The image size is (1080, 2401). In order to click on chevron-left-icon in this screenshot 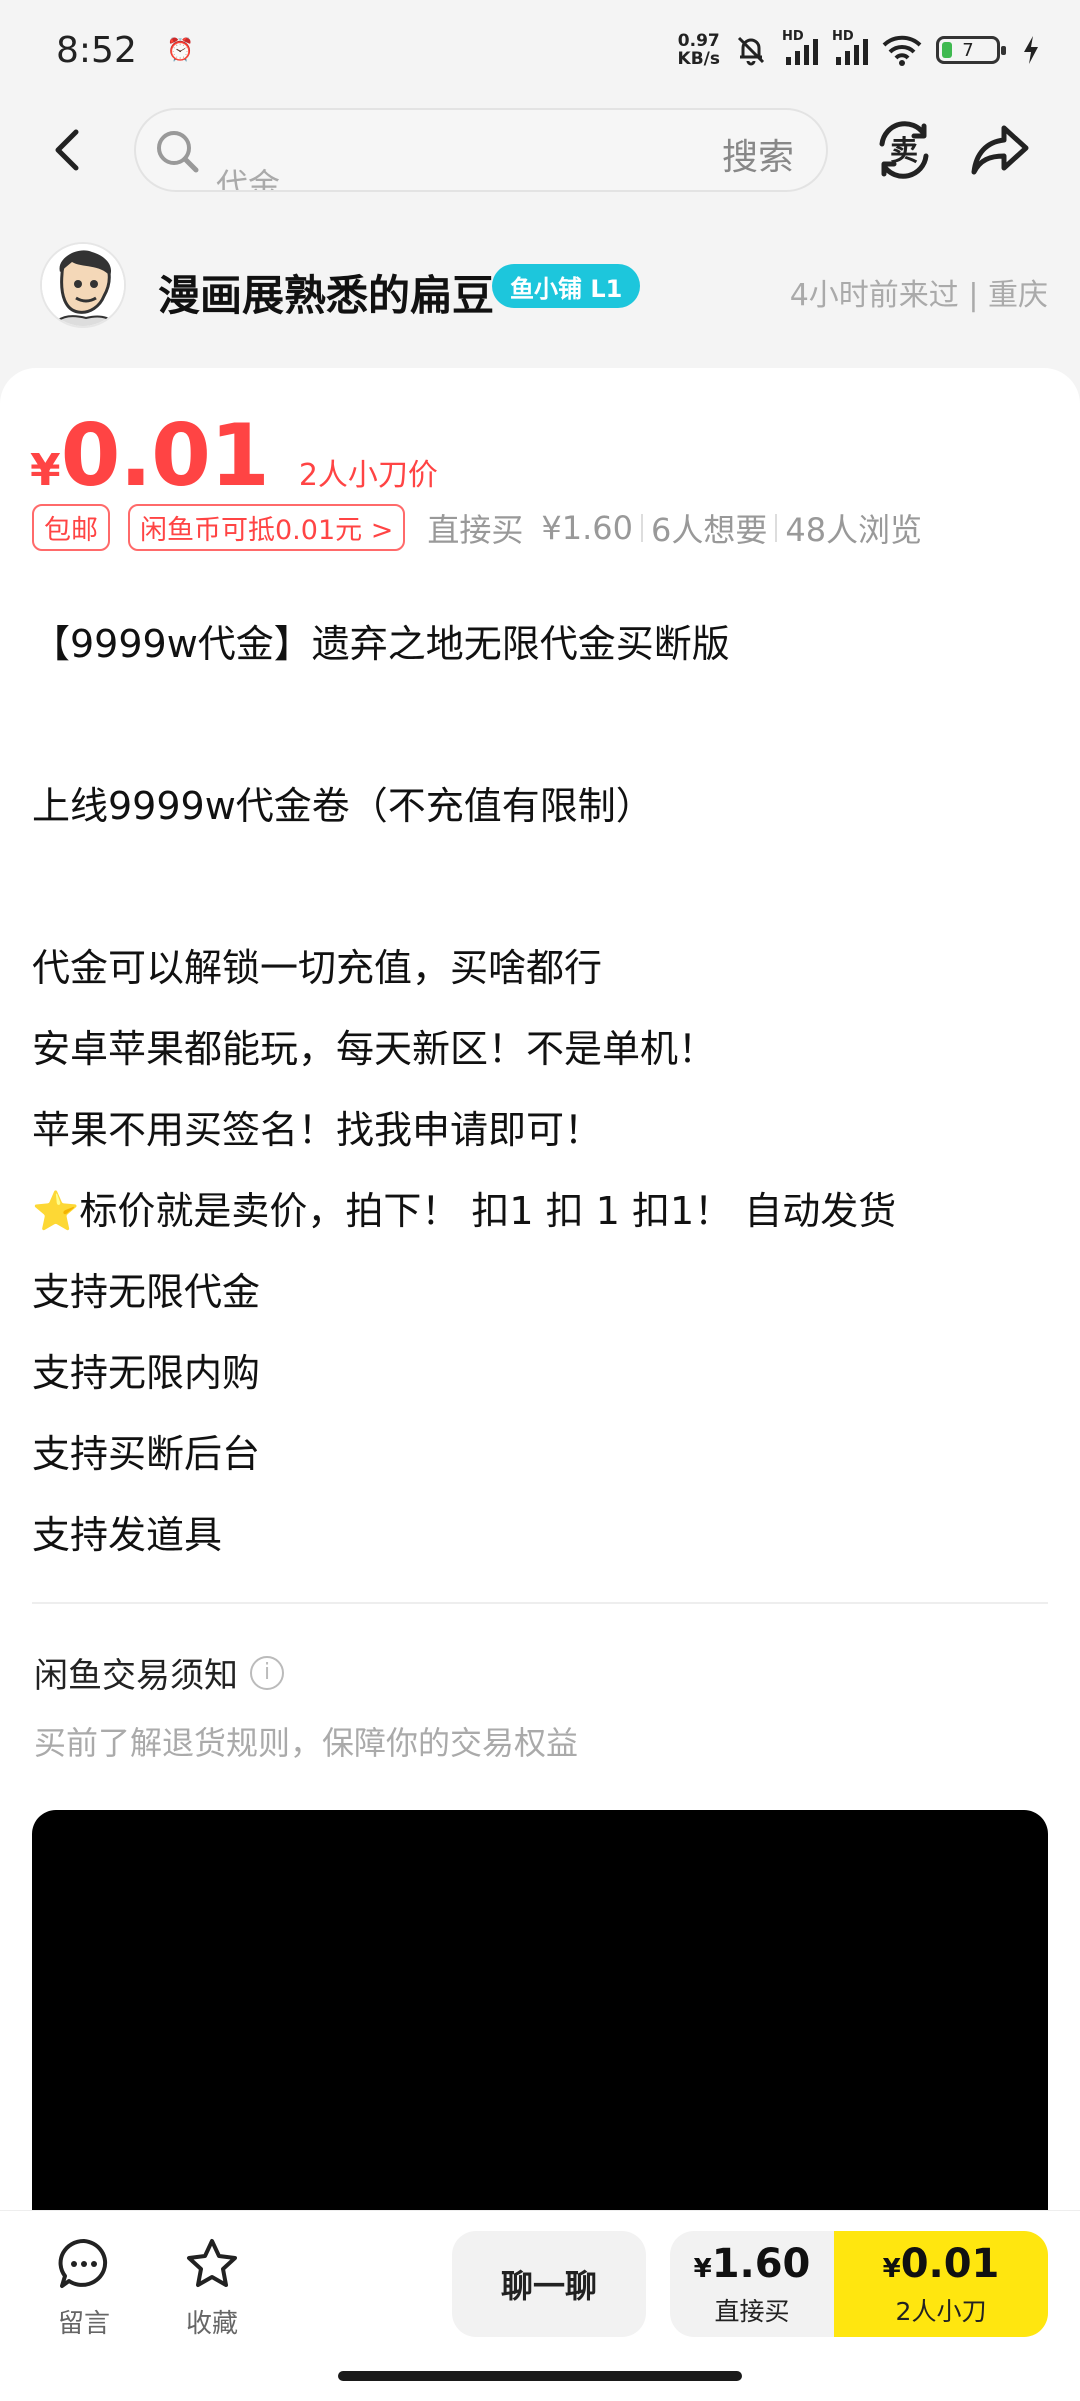, I will do `click(67, 150)`.